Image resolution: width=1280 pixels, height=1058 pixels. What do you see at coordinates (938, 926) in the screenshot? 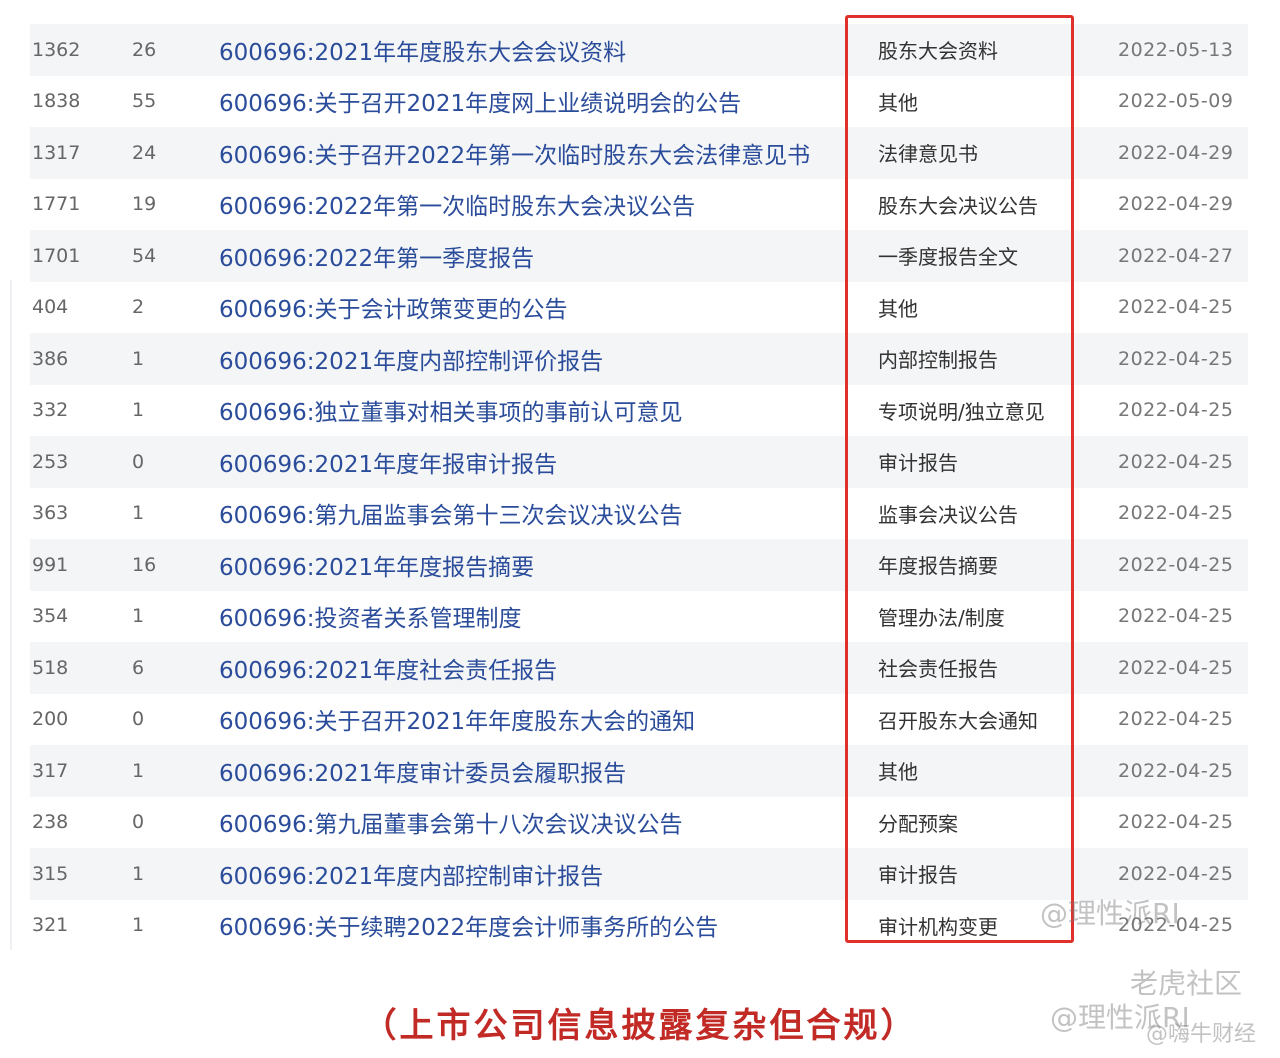
I see `announcement-type-cell: 审计机构变更` at bounding box center [938, 926].